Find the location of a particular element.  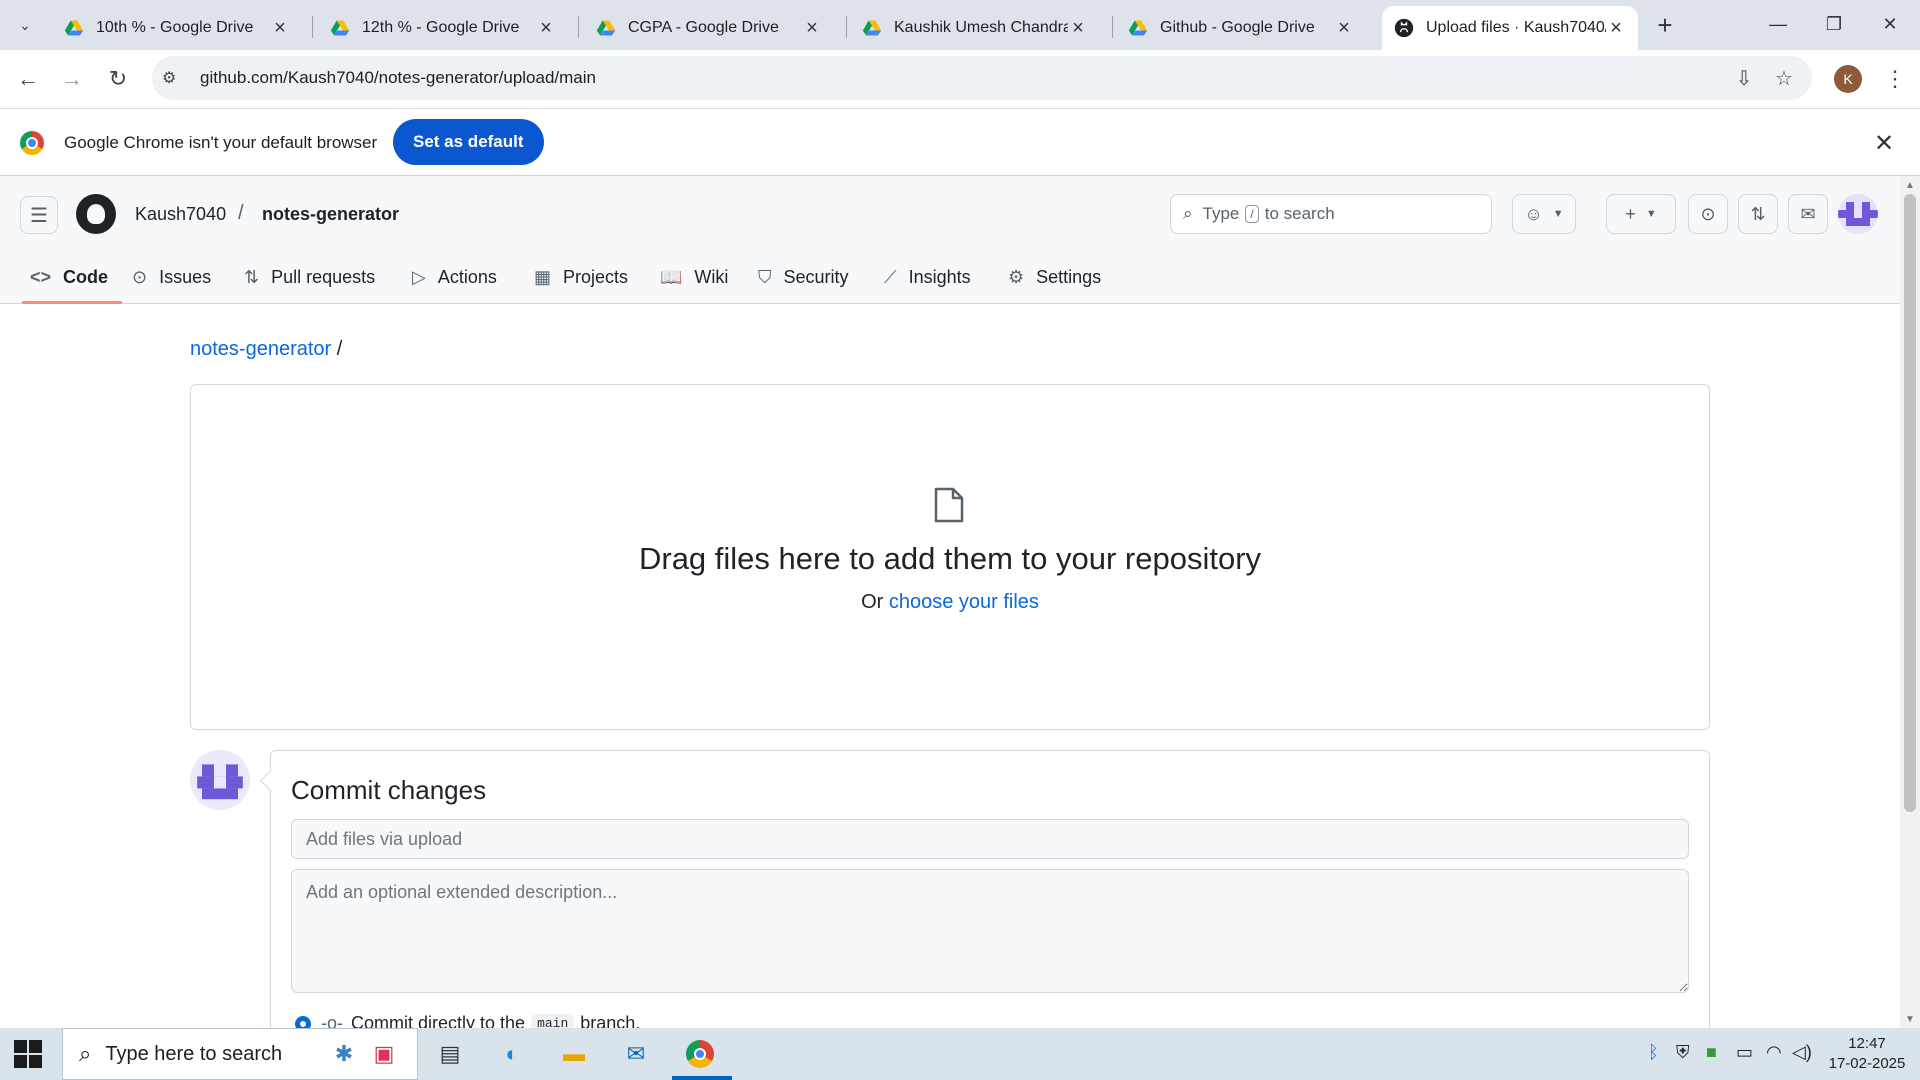

bookmark-star-icon: ☆ is located at coordinates (1784, 78).